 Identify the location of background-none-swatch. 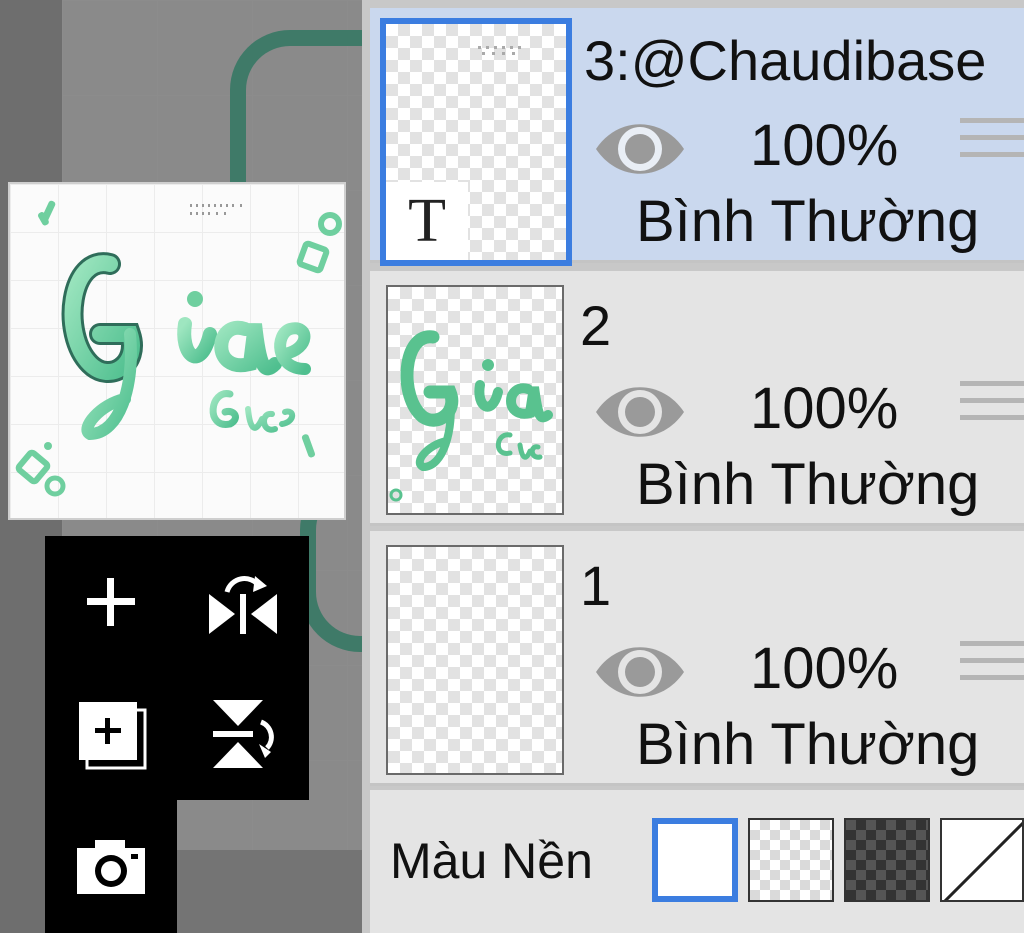
(982, 860).